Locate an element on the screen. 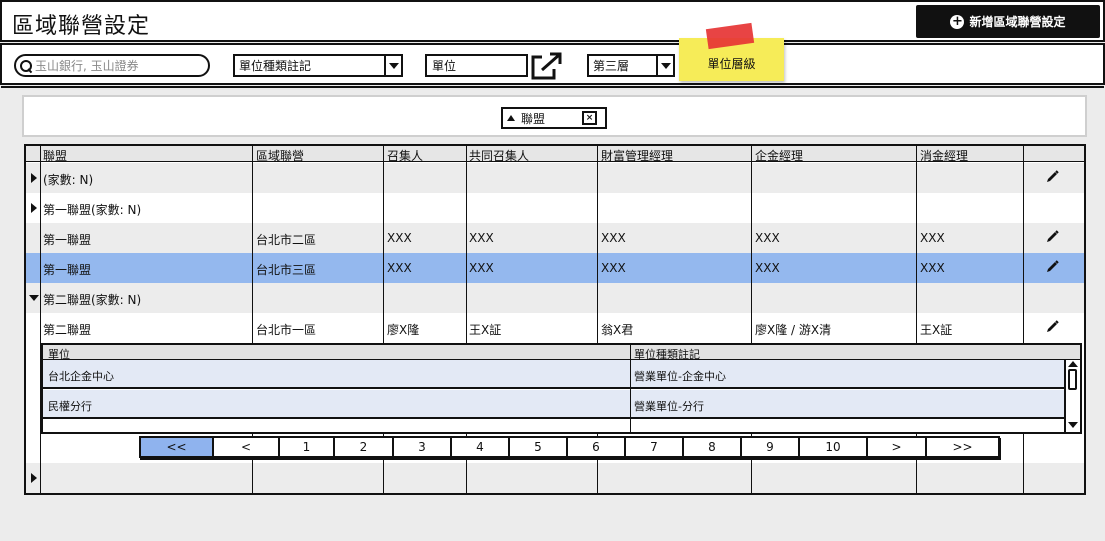 The width and height of the screenshot is (1105, 541). subtable-row: 民權分行 營業單位-分行 is located at coordinates (553, 404).